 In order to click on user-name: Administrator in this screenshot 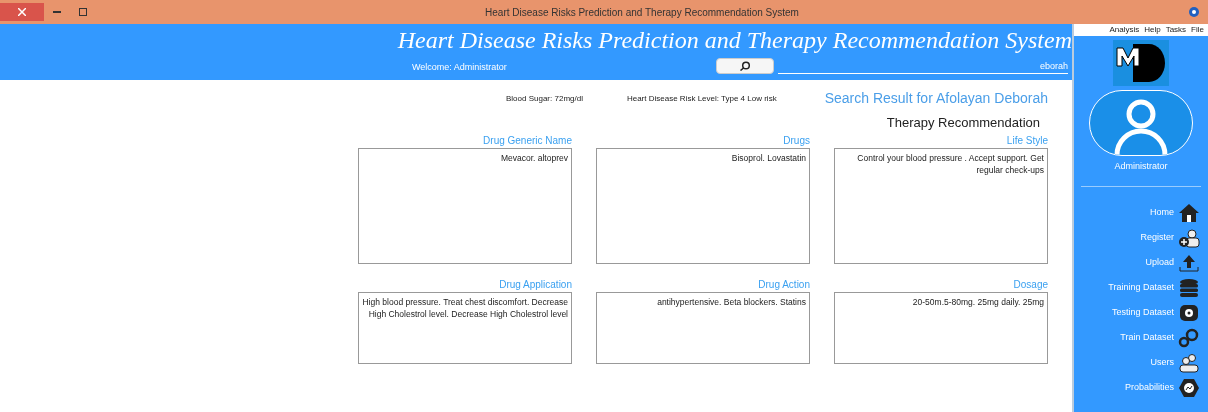, I will do `click(1141, 166)`.